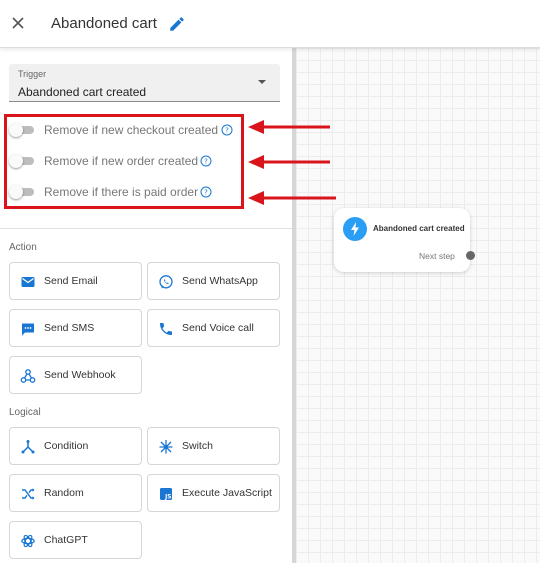 This screenshot has height=563, width=540. Describe the element at coordinates (28, 376) in the screenshot. I see `webhook-icon` at that location.